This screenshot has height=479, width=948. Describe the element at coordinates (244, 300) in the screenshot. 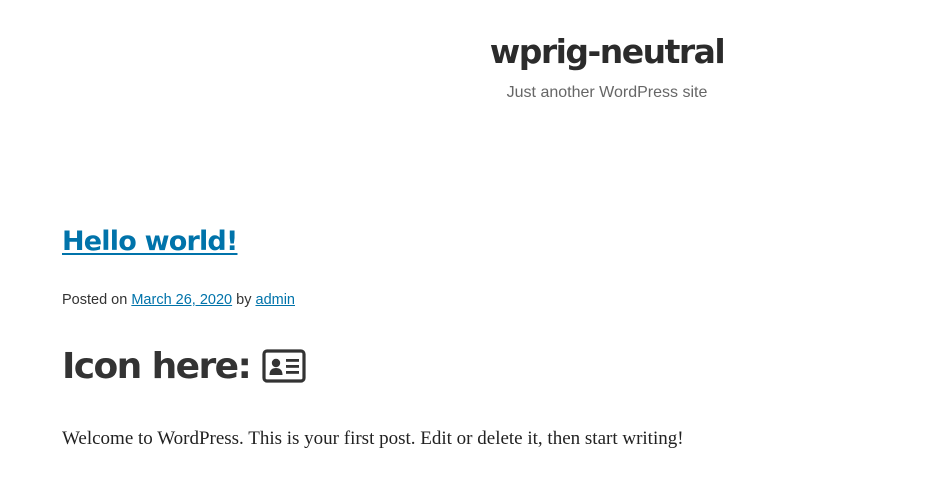

I see `by-label: by` at that location.